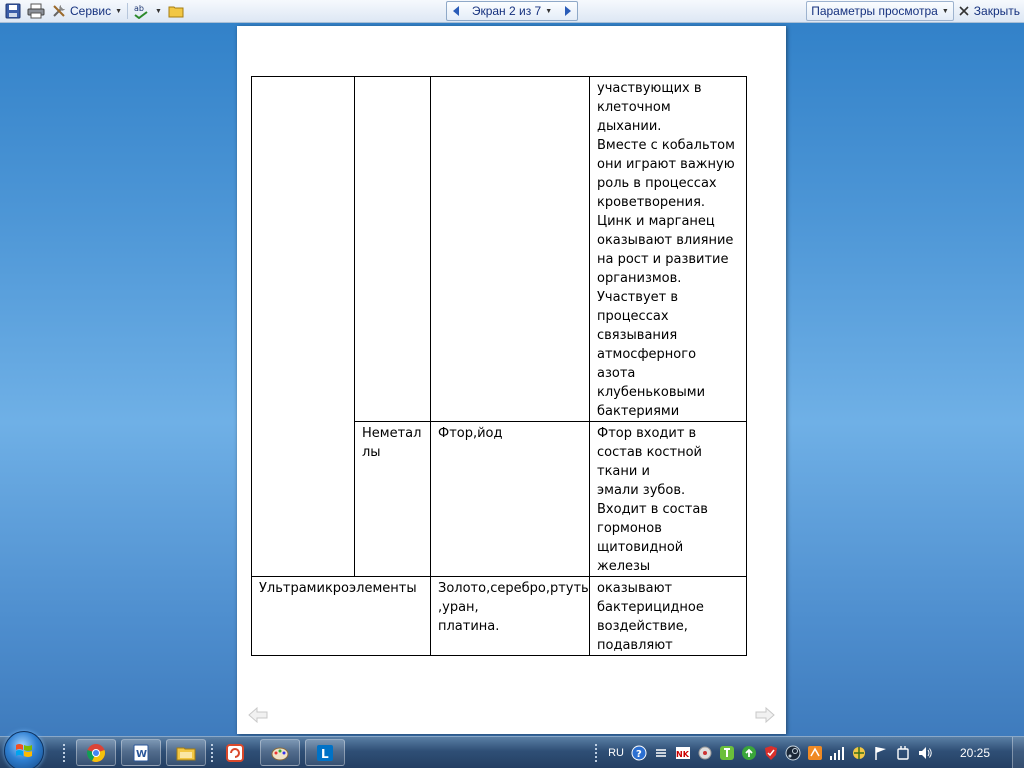 The width and height of the screenshot is (1024, 768). I want to click on torrent-icon, so click(726, 752).